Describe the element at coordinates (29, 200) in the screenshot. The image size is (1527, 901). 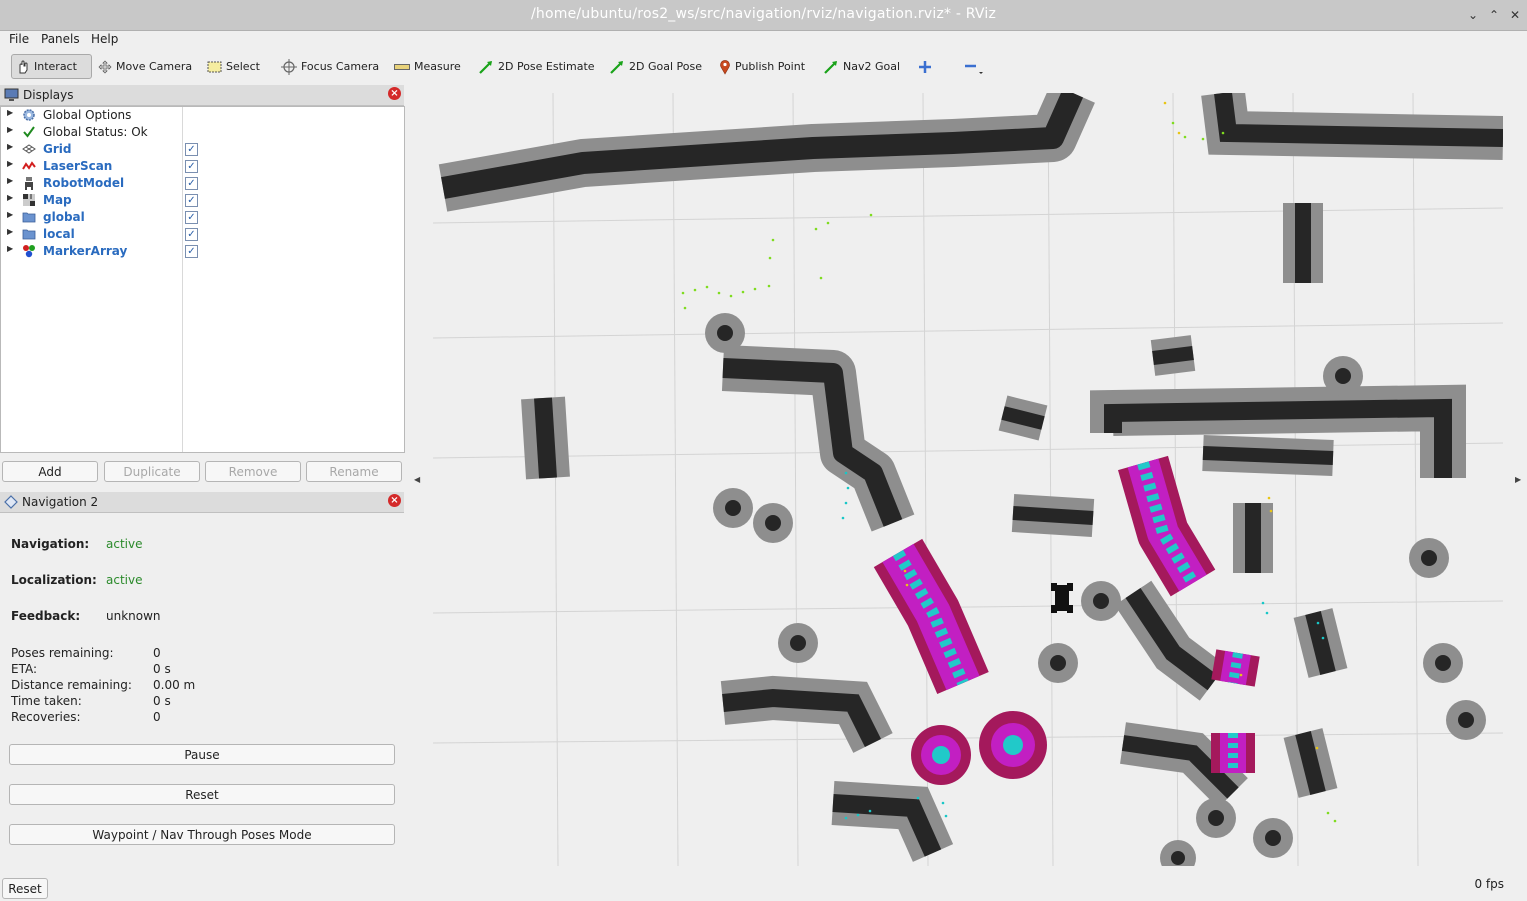
I see `map-icon` at that location.